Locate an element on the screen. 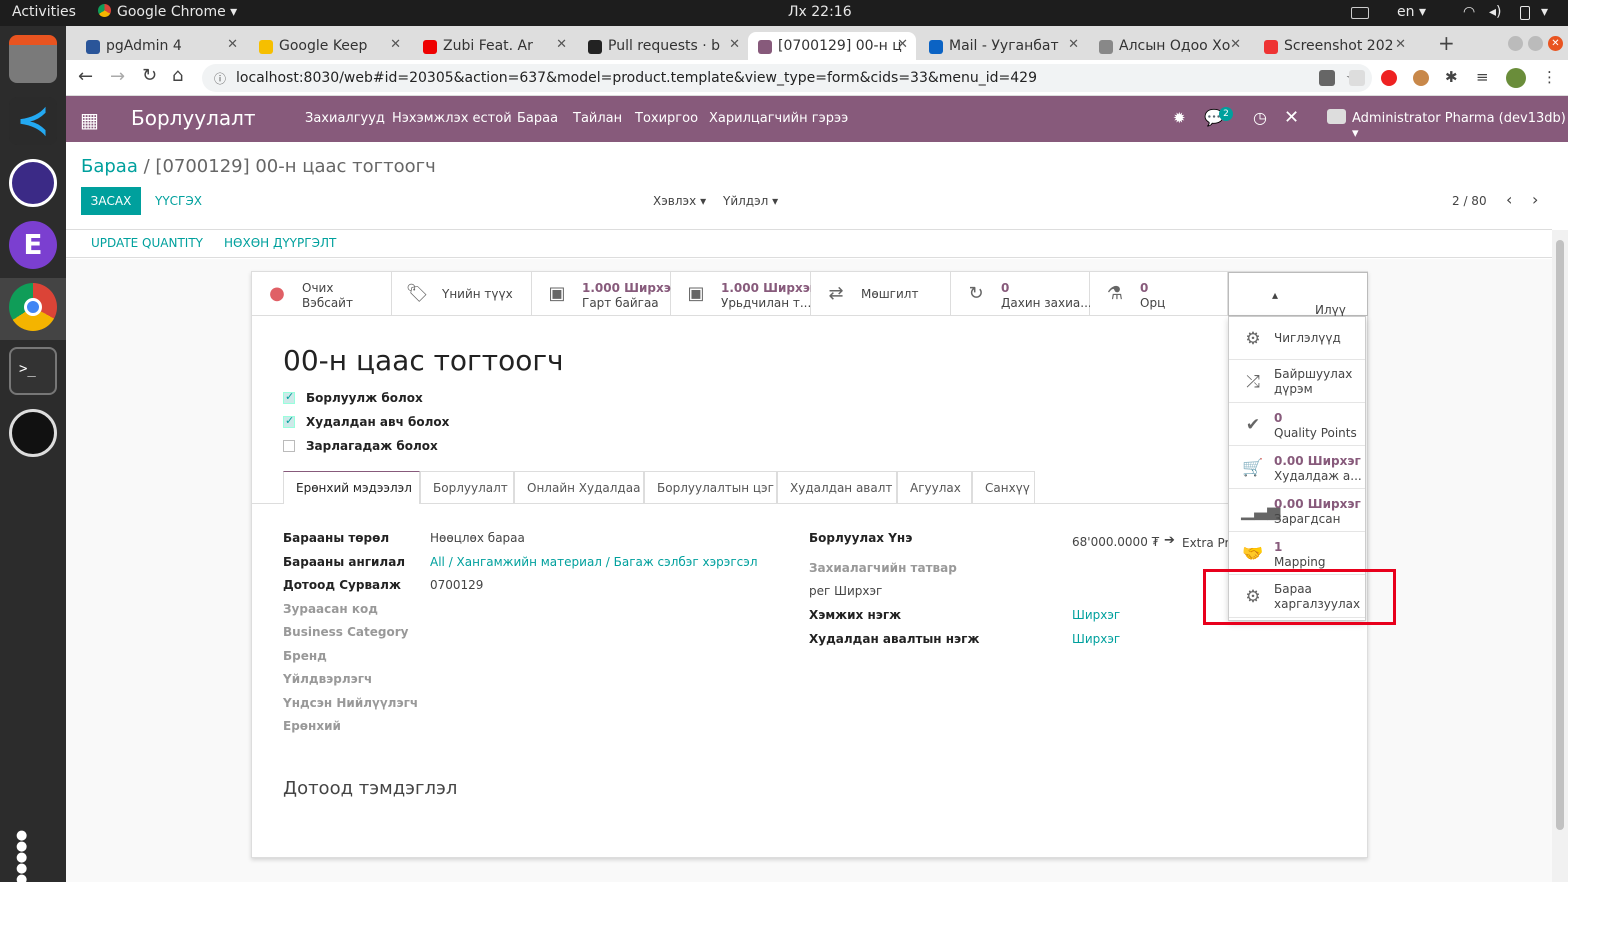  clock: Лх 22:16 is located at coordinates (820, 12).